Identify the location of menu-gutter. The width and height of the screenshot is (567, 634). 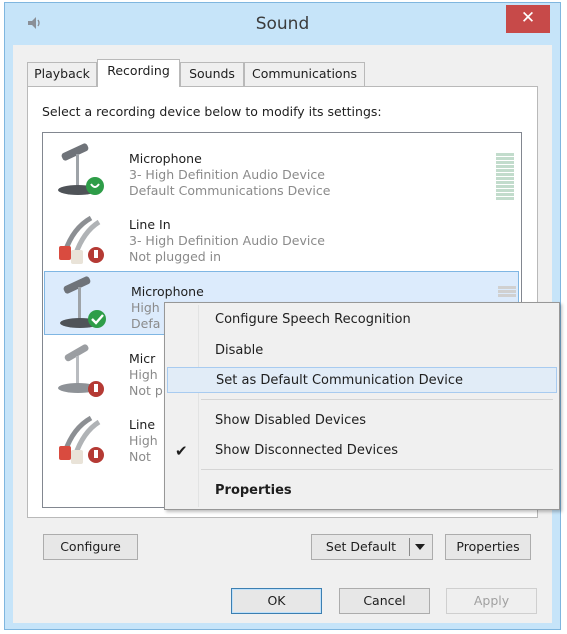
(198, 406).